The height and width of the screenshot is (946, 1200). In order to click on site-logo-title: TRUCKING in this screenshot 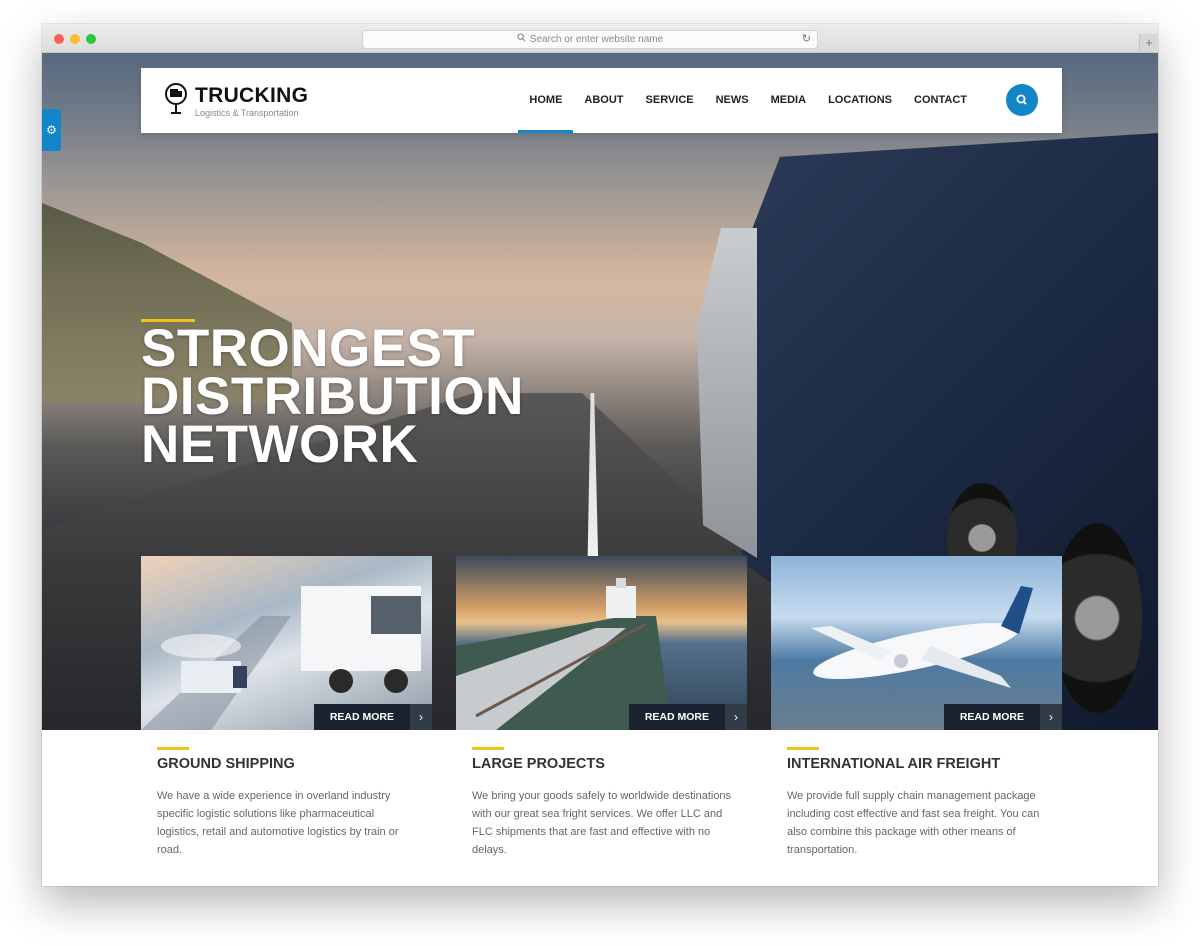, I will do `click(251, 96)`.